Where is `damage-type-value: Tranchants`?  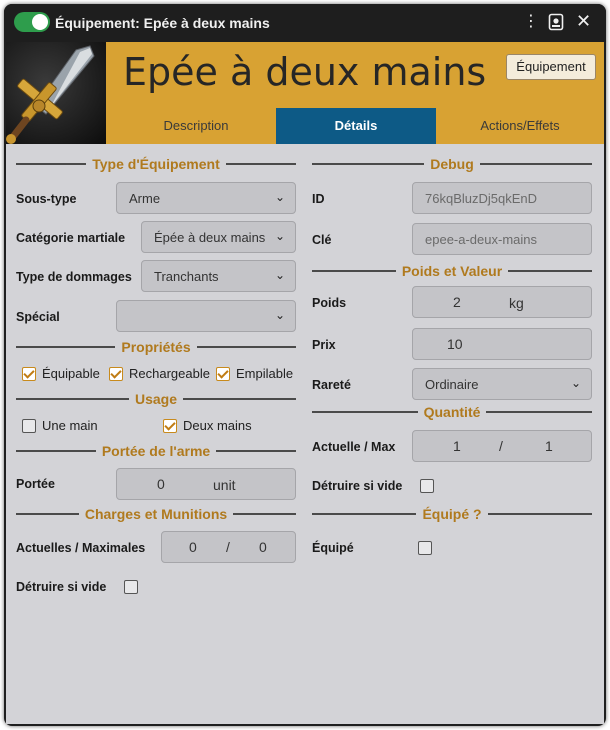
damage-type-value: Tranchants is located at coordinates (186, 276).